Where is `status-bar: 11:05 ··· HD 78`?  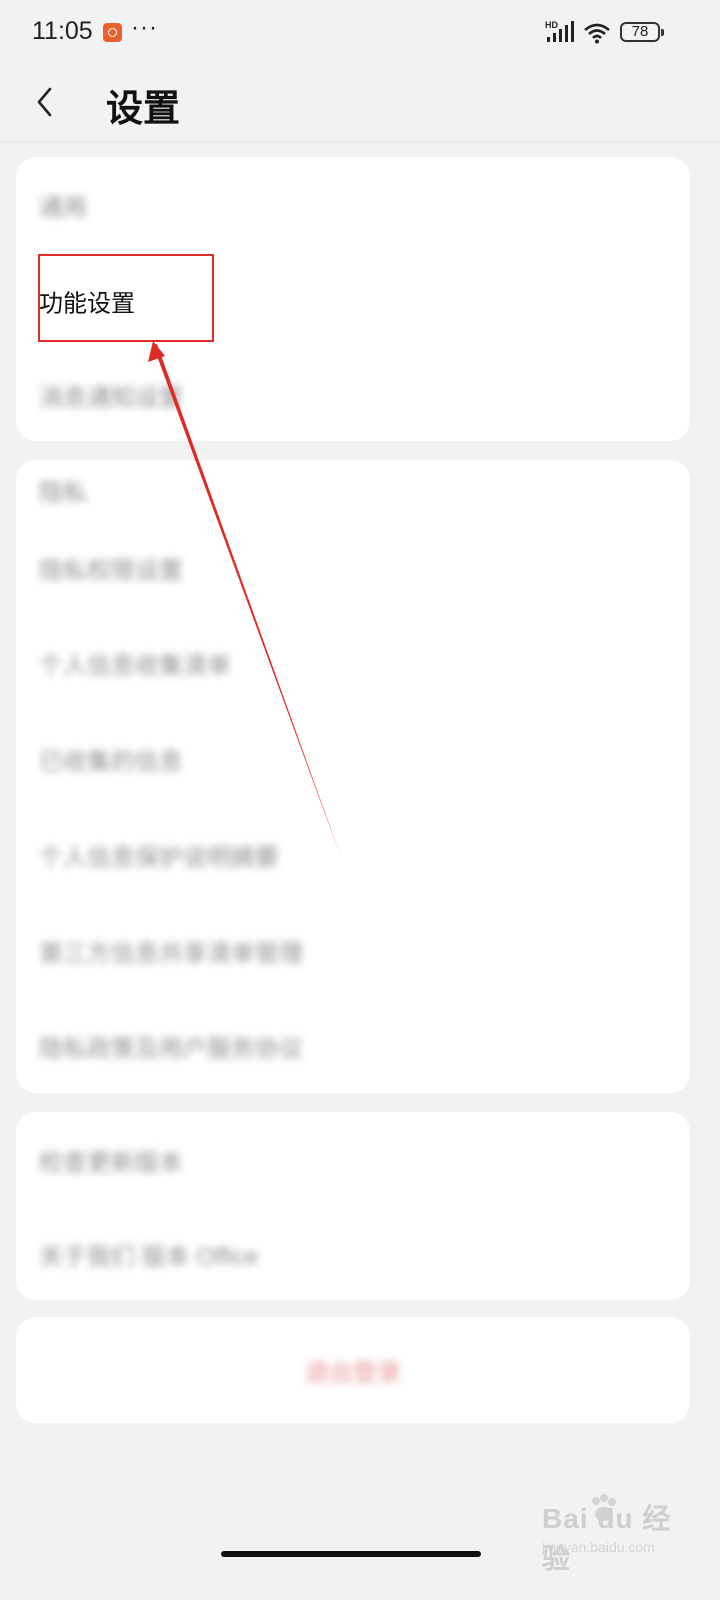
status-bar: 11:05 ··· HD 78 is located at coordinates (360, 32).